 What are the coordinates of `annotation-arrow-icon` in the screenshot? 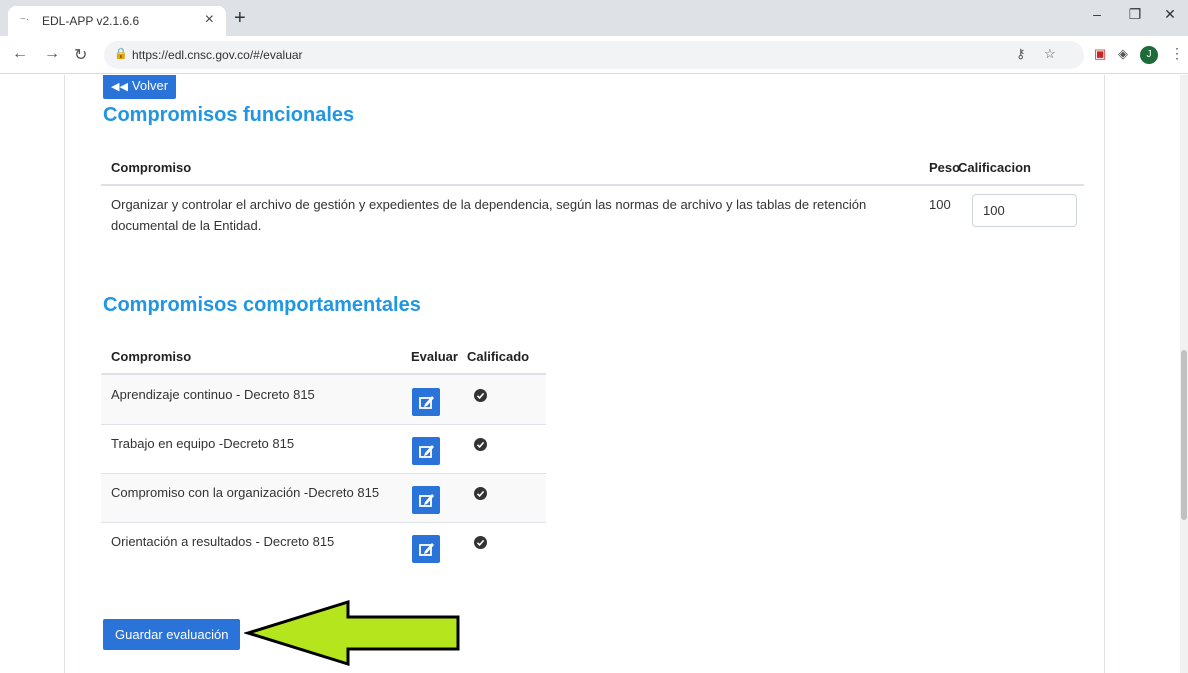 It's located at (352, 633).